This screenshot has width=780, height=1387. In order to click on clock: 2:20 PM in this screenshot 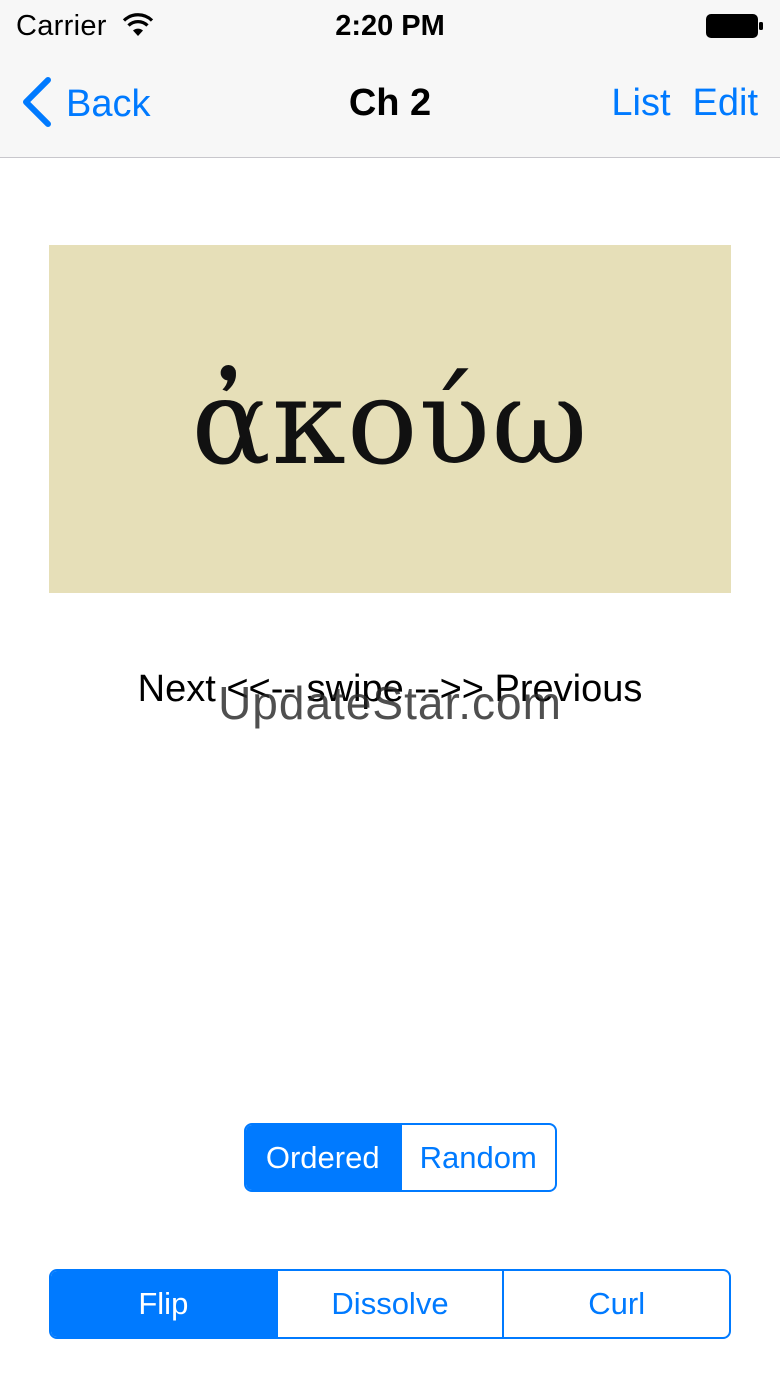, I will do `click(390, 26)`.